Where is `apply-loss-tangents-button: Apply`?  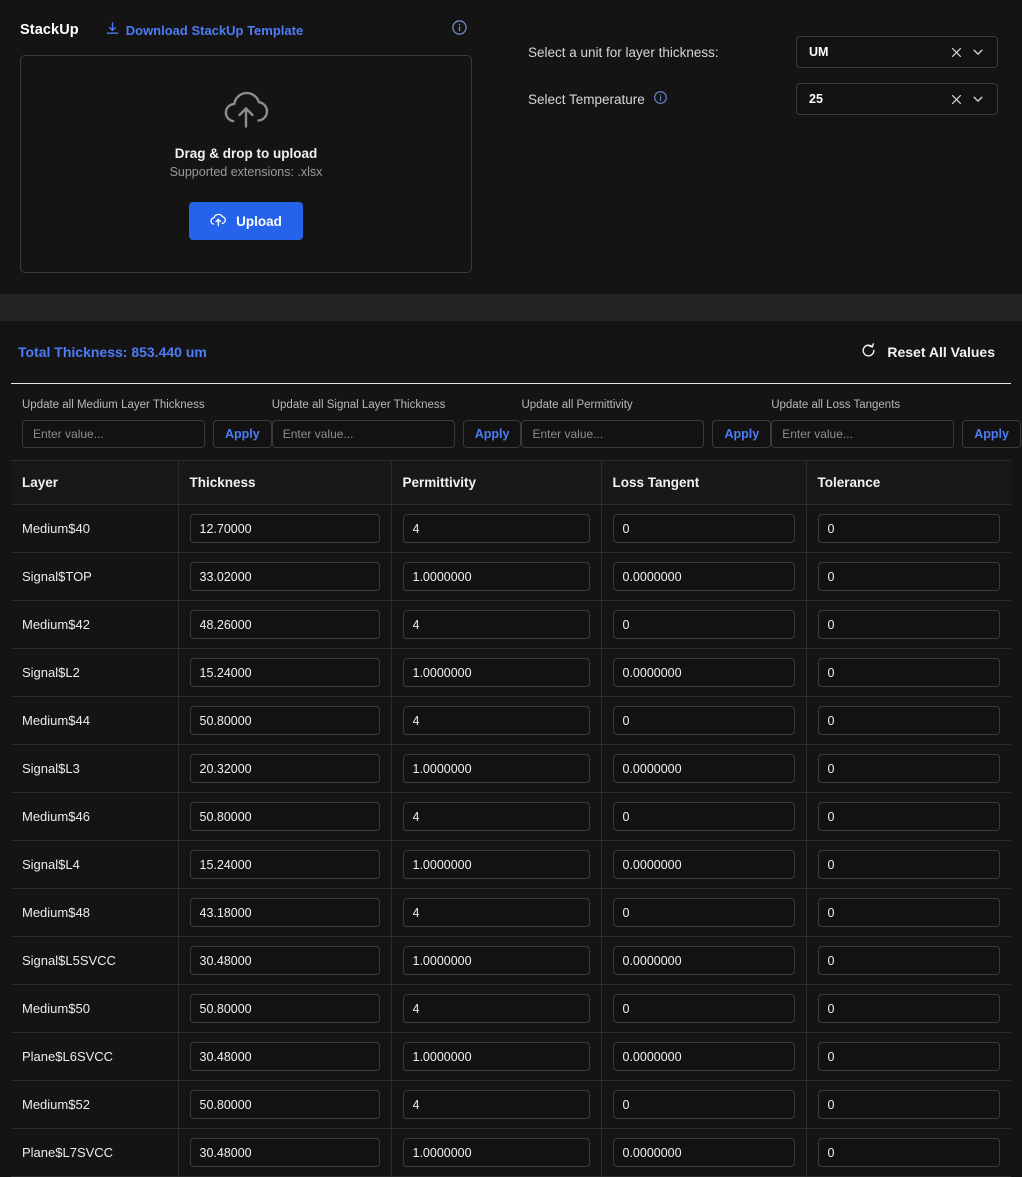
apply-loss-tangents-button: Apply is located at coordinates (991, 434).